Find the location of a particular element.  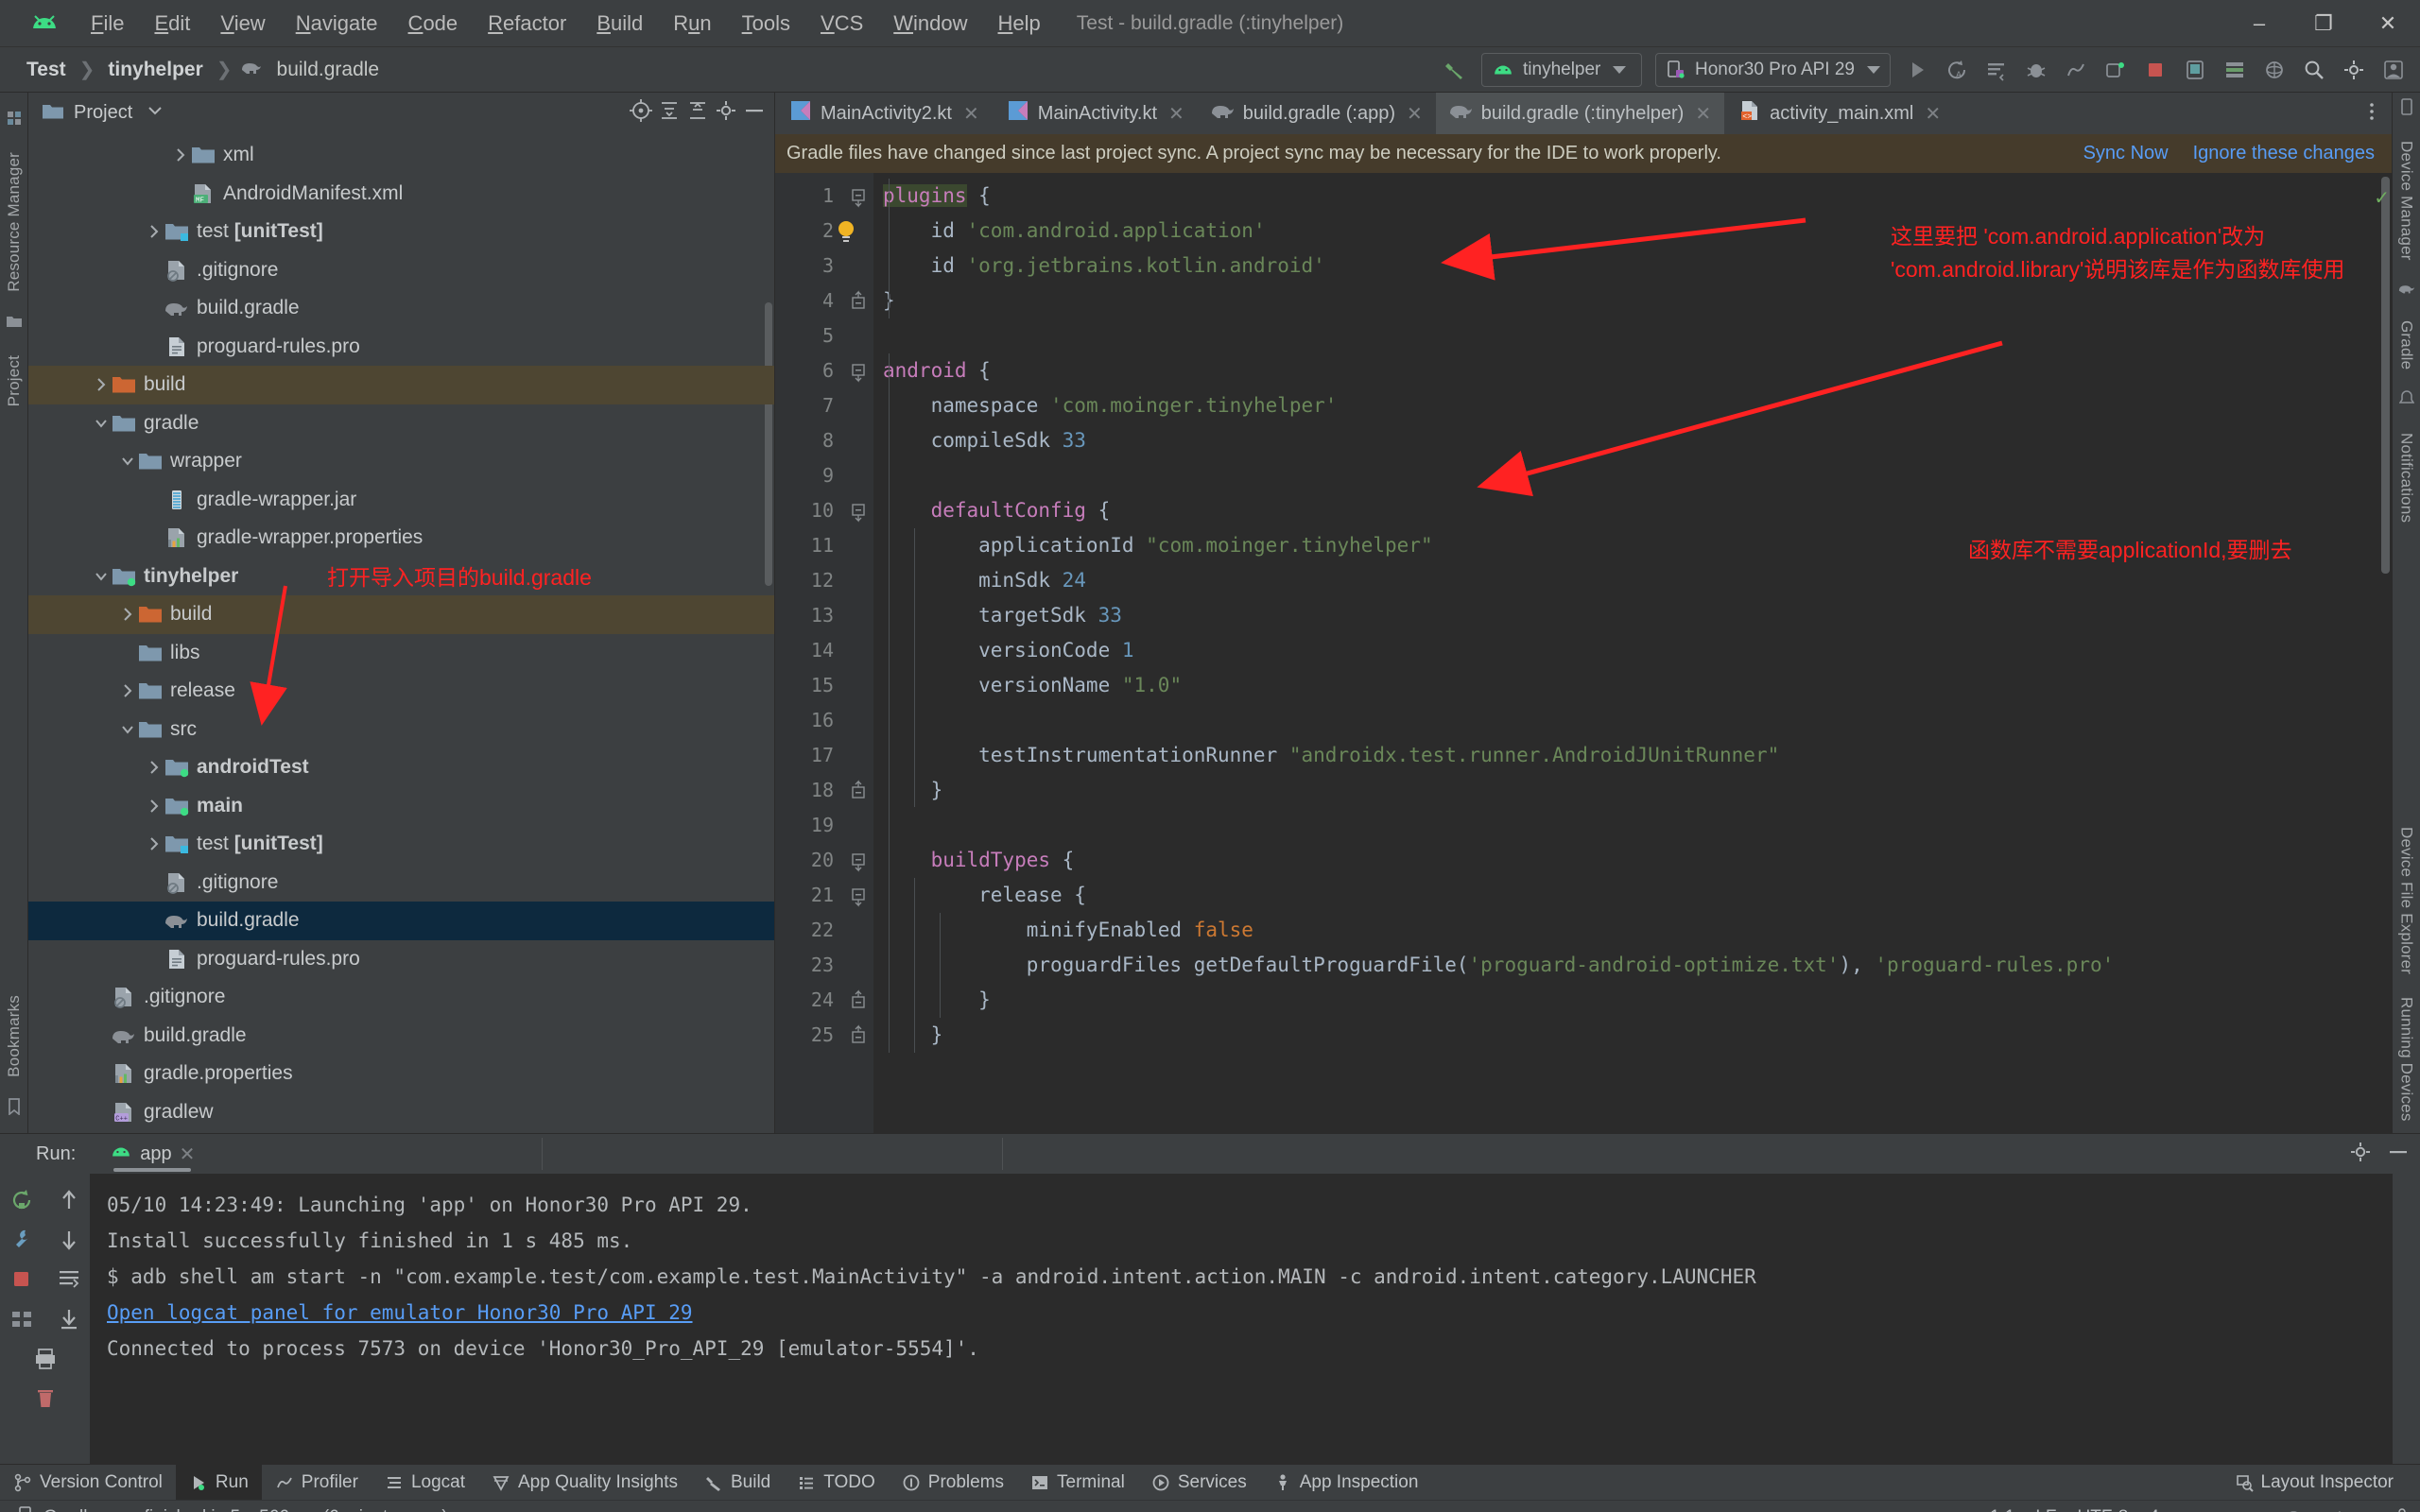

menu-item-vcs: VCS is located at coordinates (842, 24).